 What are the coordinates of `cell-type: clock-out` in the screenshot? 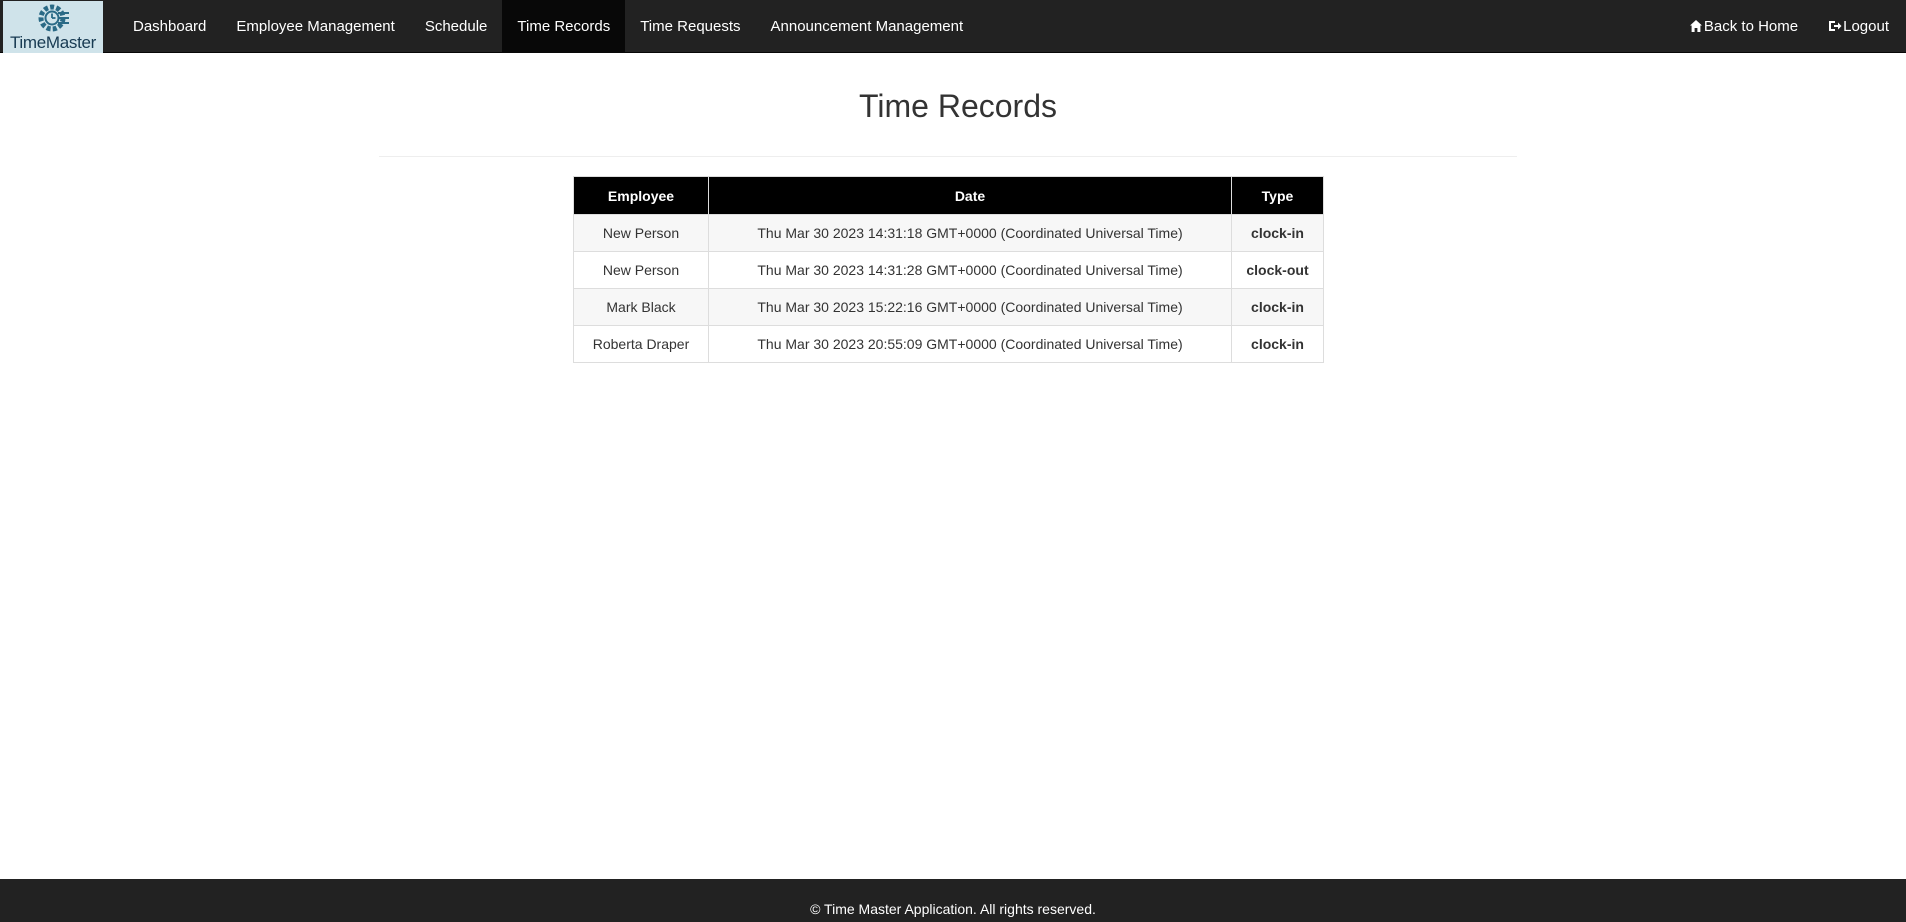 It's located at (1277, 270).